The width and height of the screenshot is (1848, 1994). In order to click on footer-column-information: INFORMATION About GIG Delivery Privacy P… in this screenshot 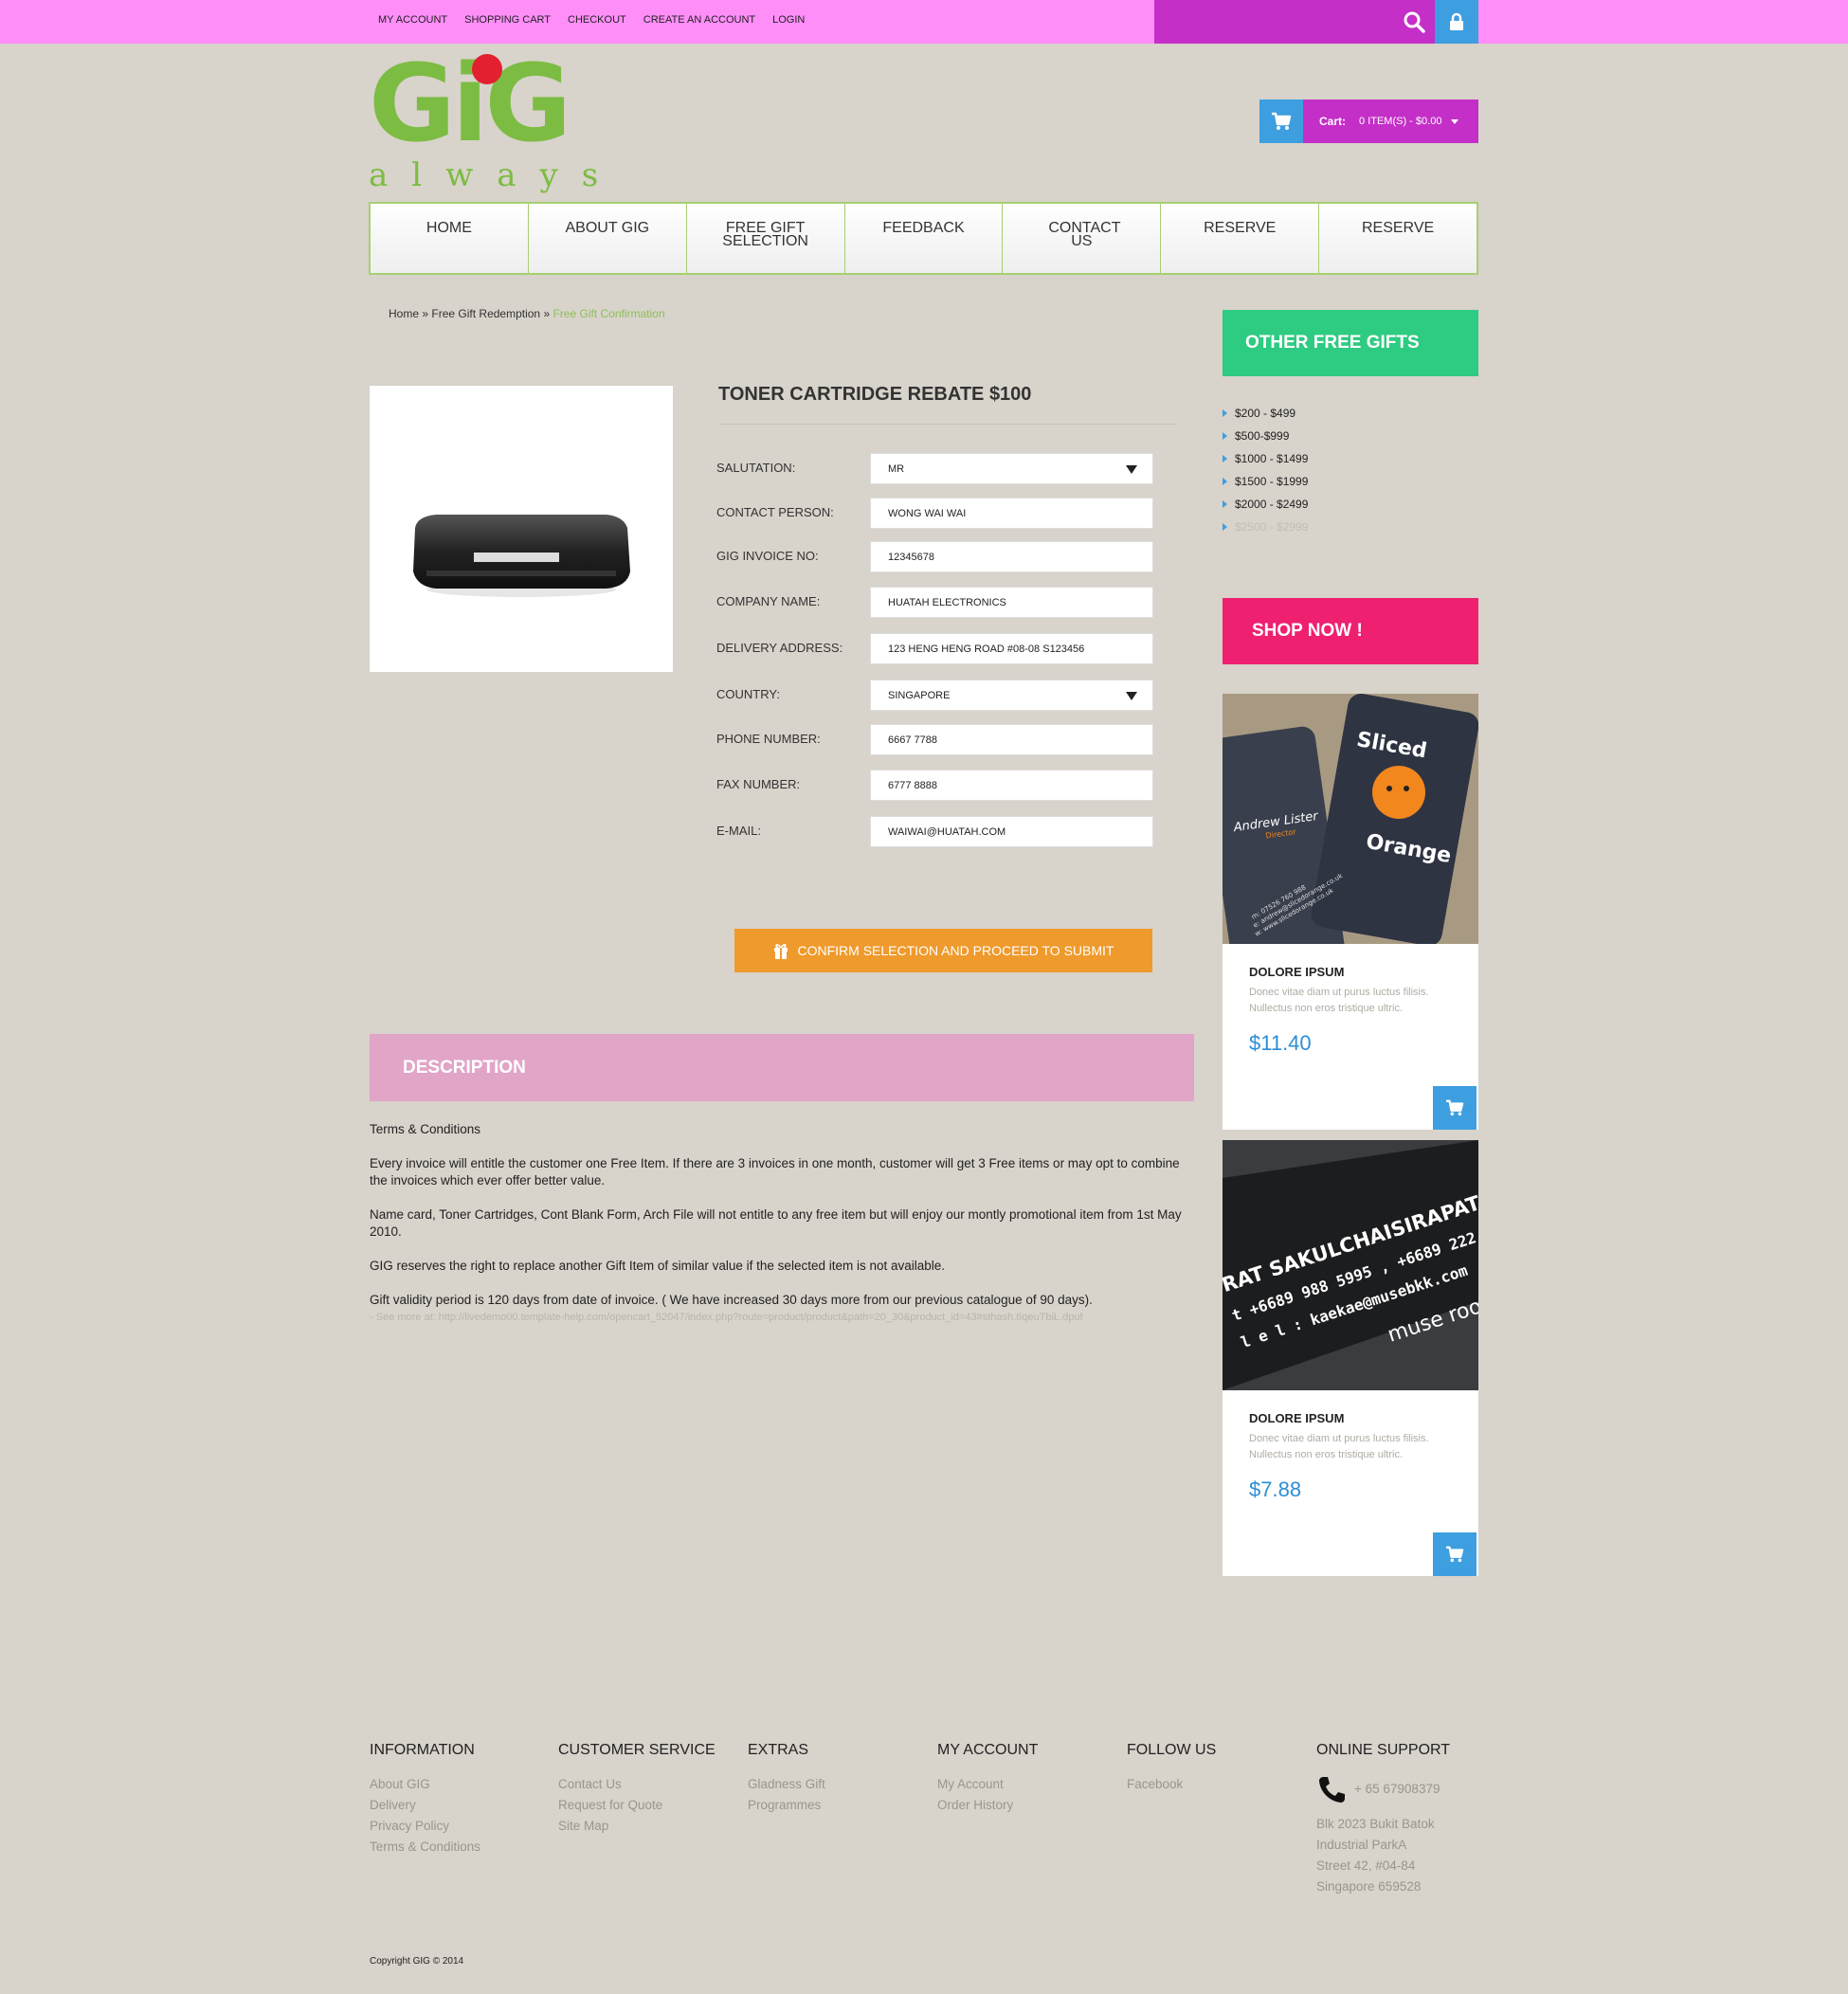, I will do `click(425, 1800)`.